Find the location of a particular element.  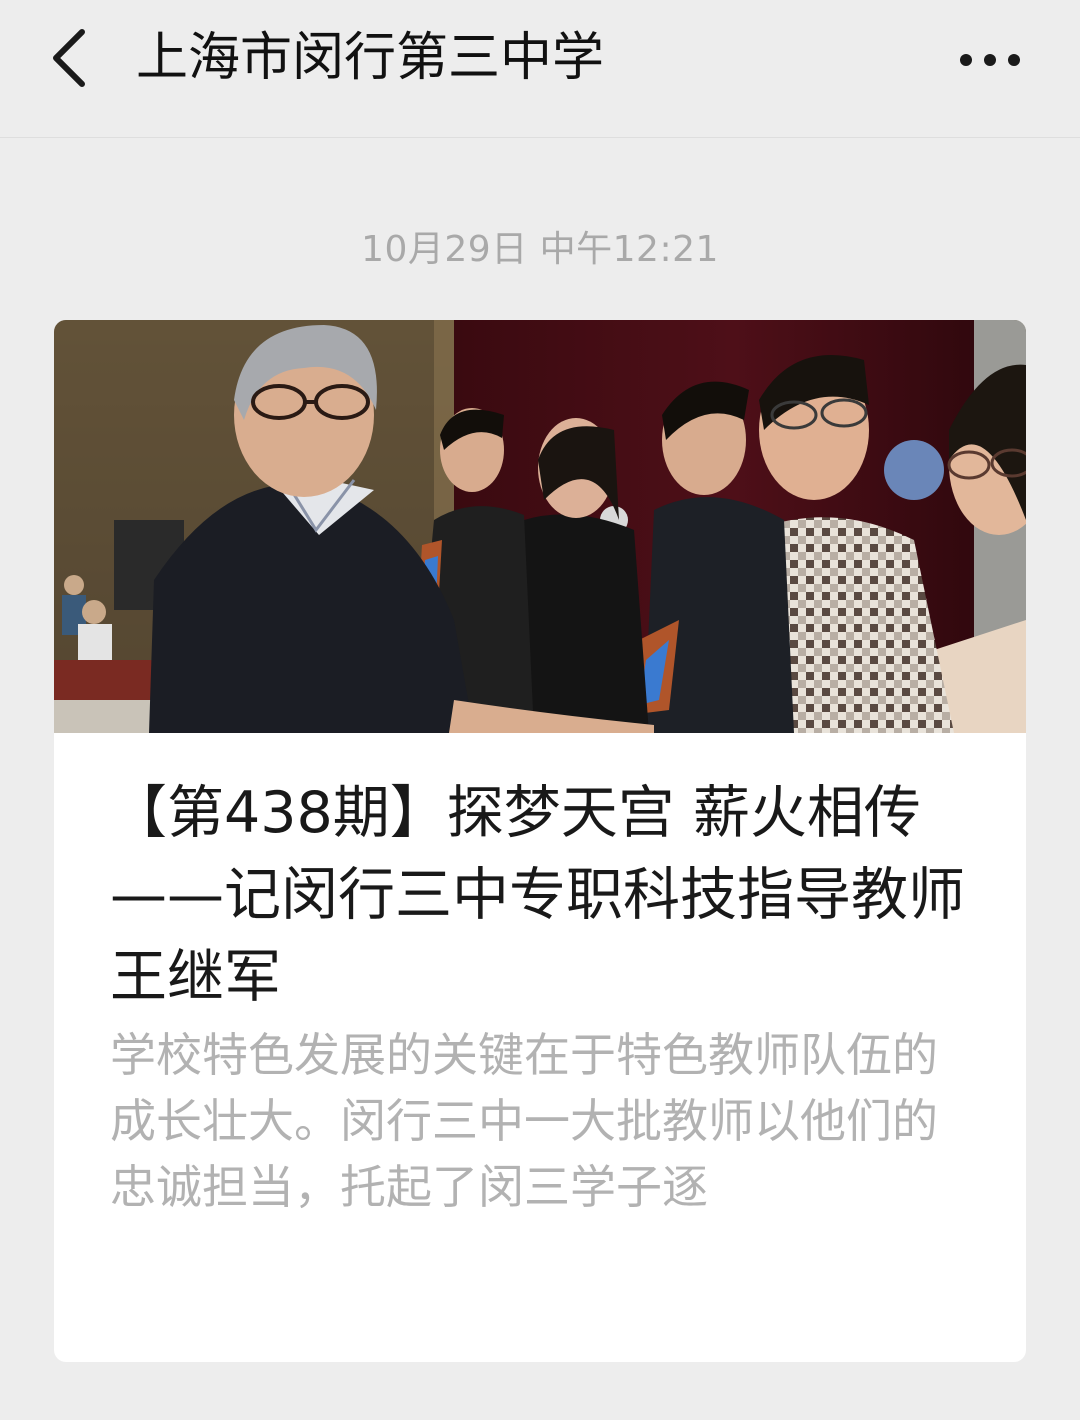

more-horizontal-icon is located at coordinates (990, 60).